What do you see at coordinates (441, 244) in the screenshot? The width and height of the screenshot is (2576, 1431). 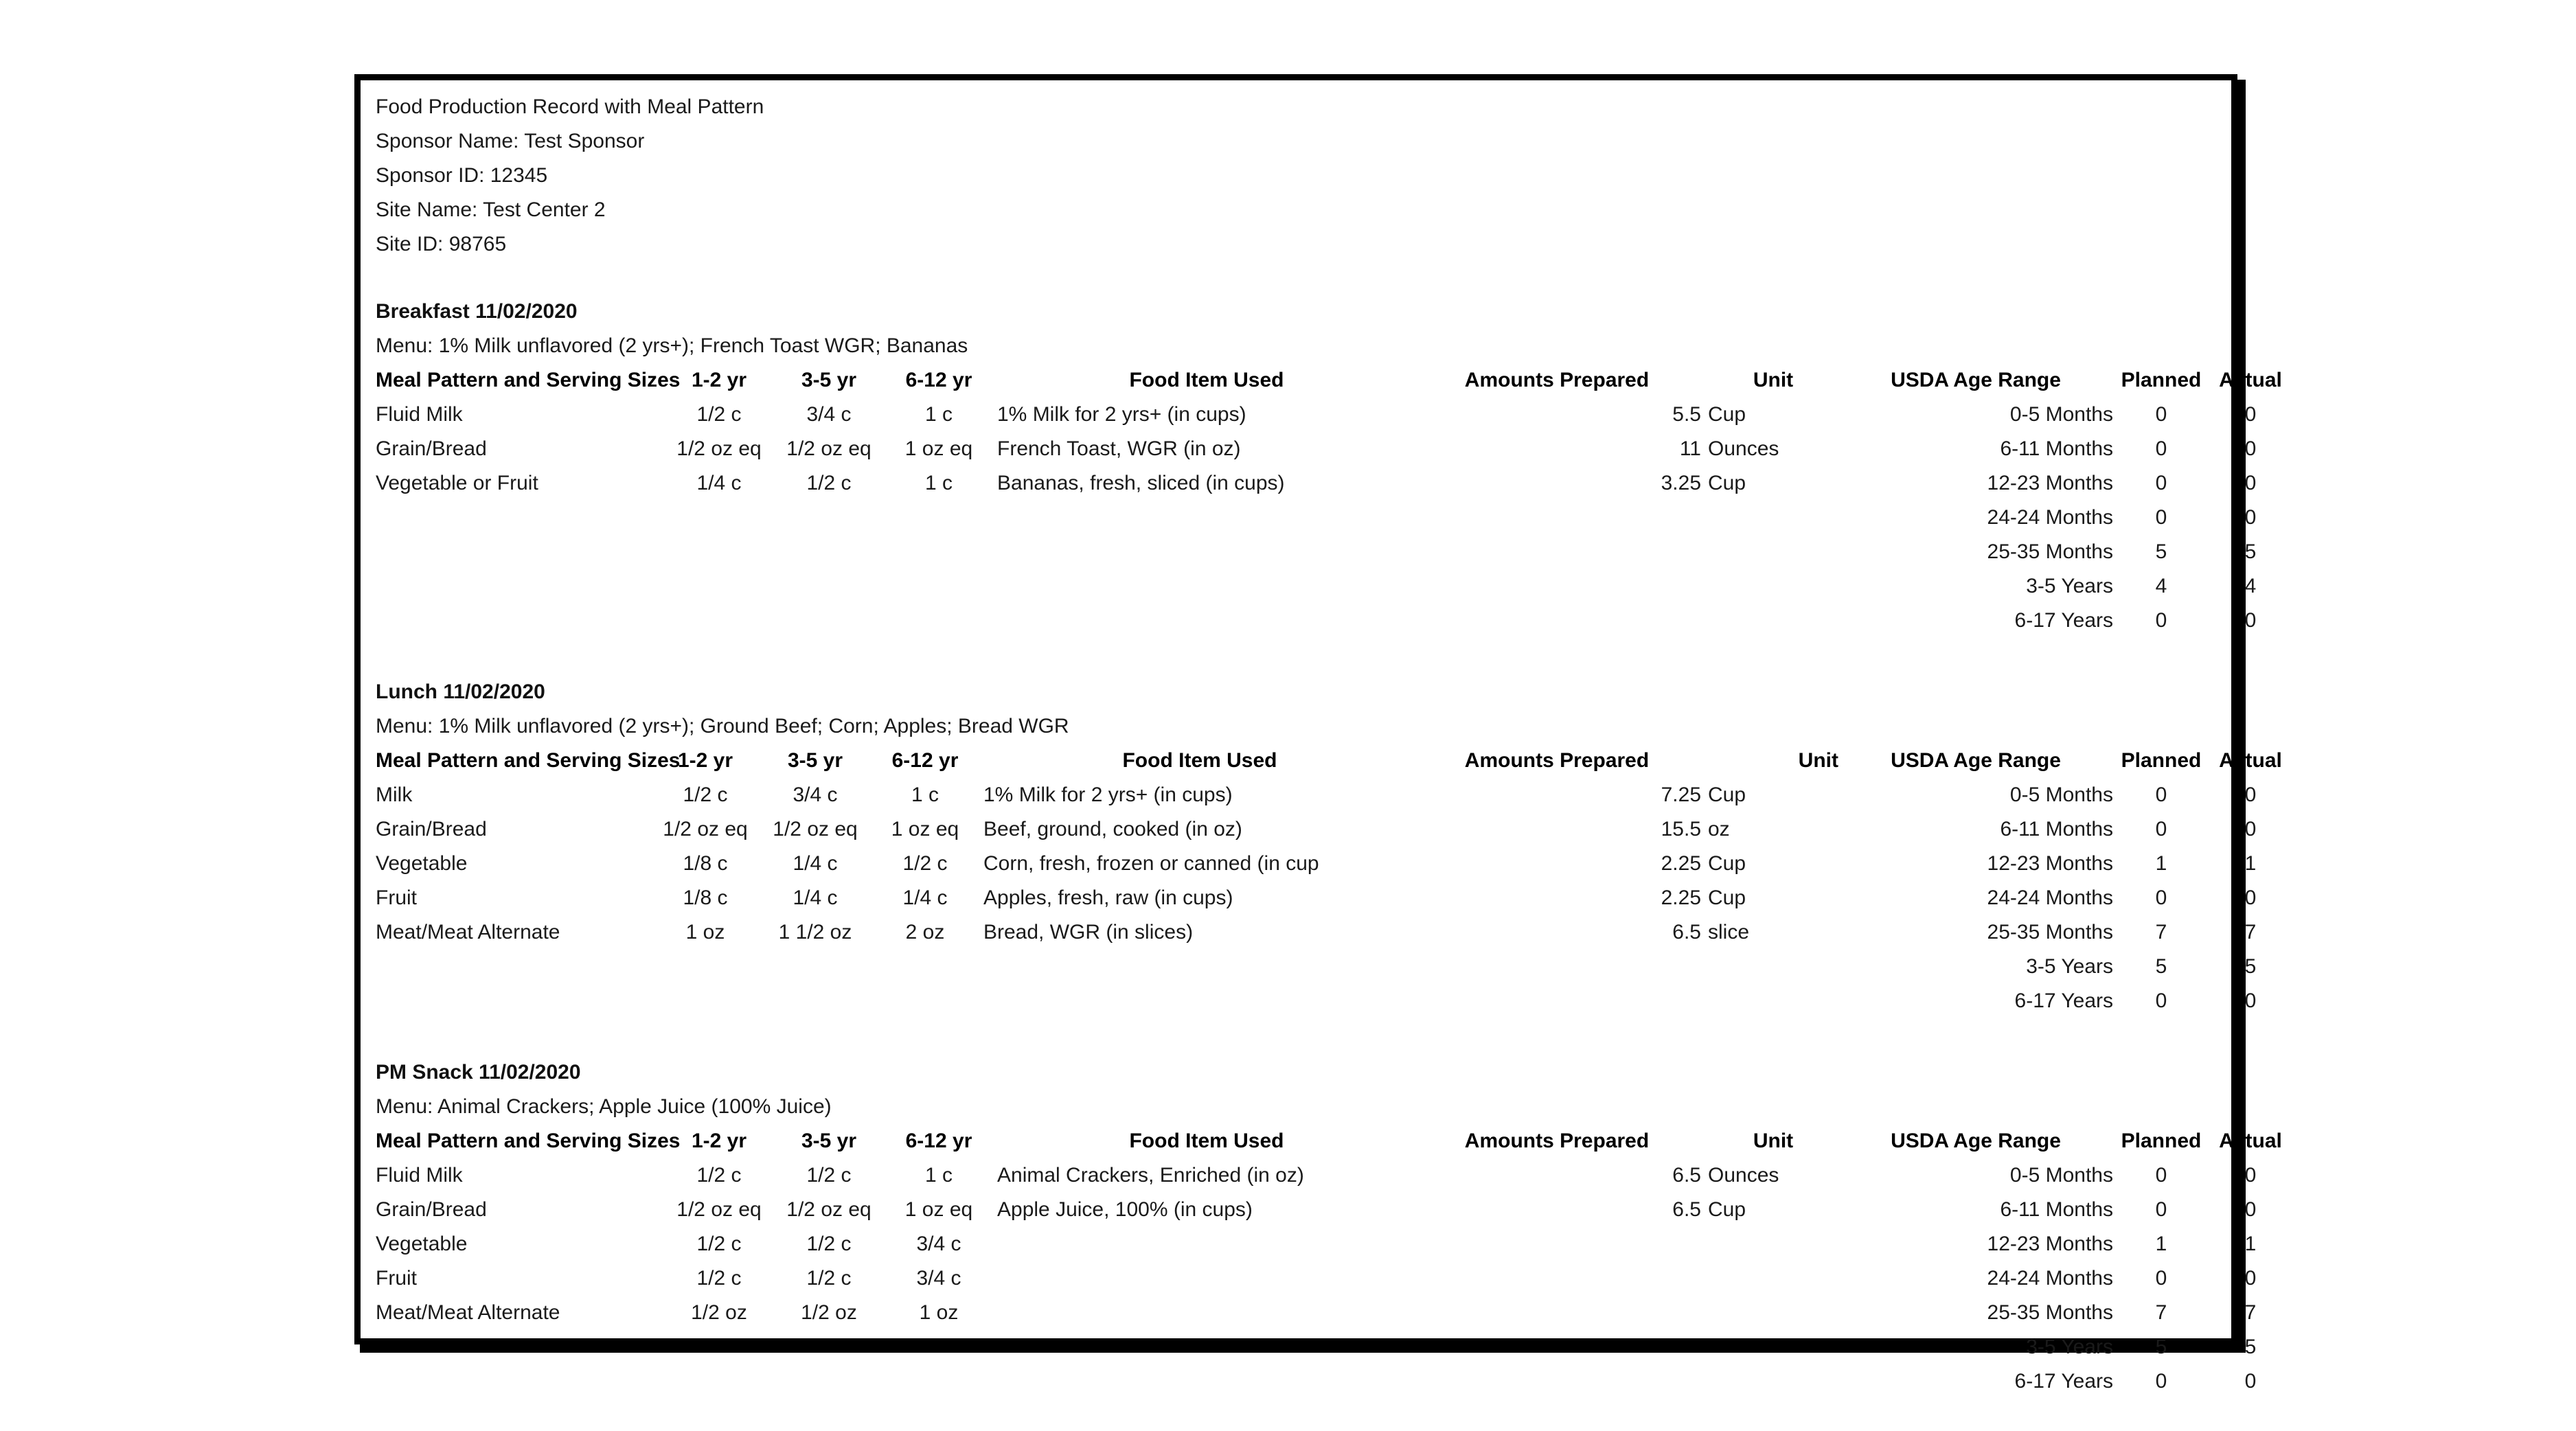 I see `site-id: Site ID: 98765` at bounding box center [441, 244].